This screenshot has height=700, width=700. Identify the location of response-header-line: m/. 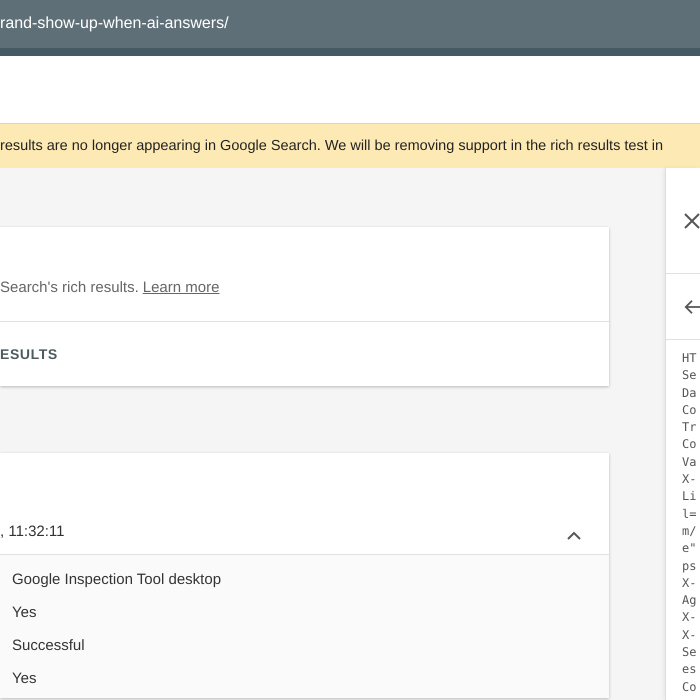
(690, 531).